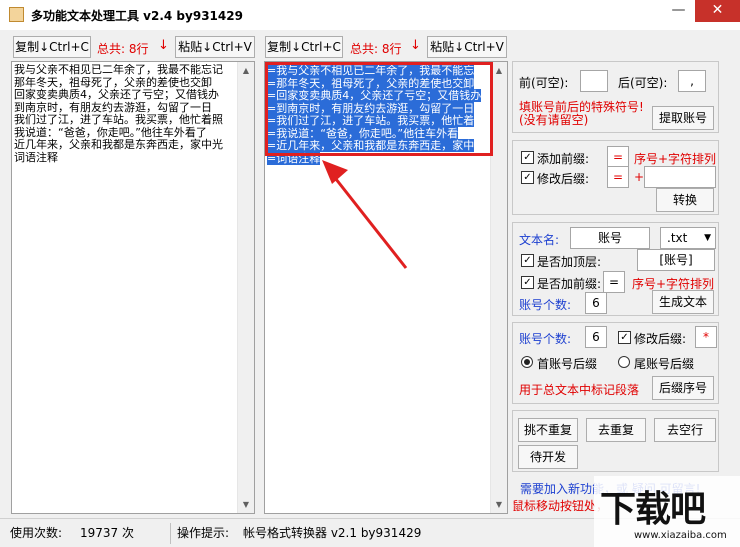 The height and width of the screenshot is (547, 740). What do you see at coordinates (203, 533) in the screenshot?
I see `tip-label: 操作提示:` at bounding box center [203, 533].